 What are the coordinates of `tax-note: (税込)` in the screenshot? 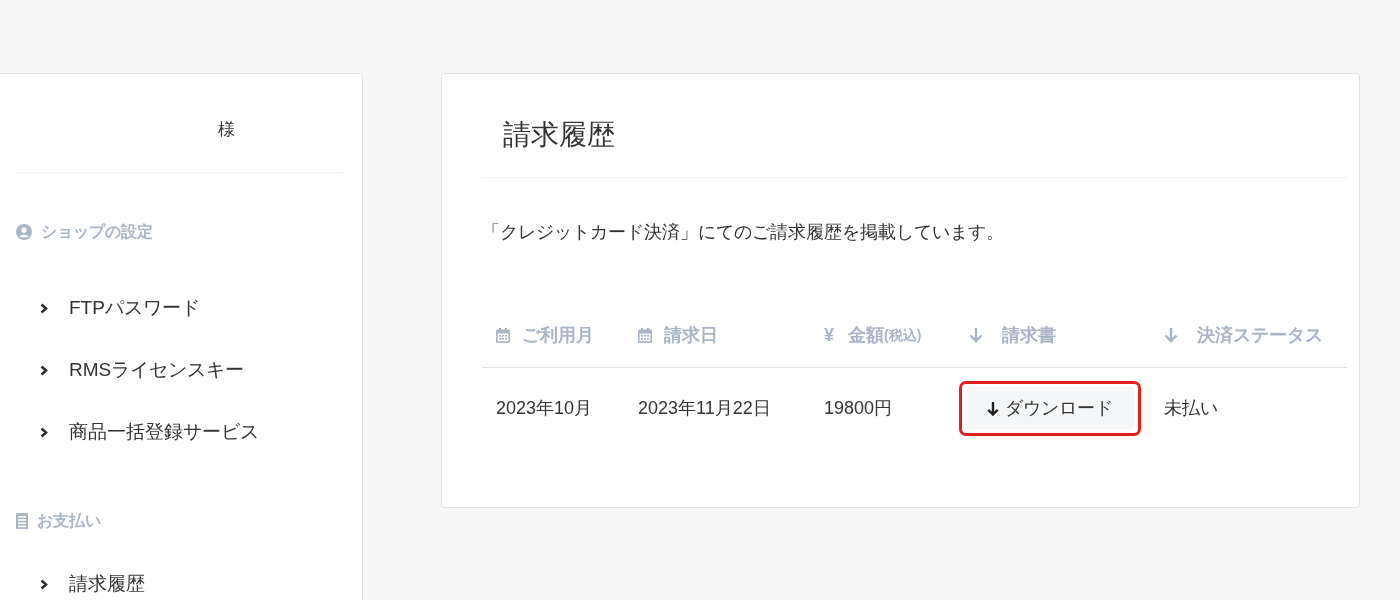 It's located at (903, 335).